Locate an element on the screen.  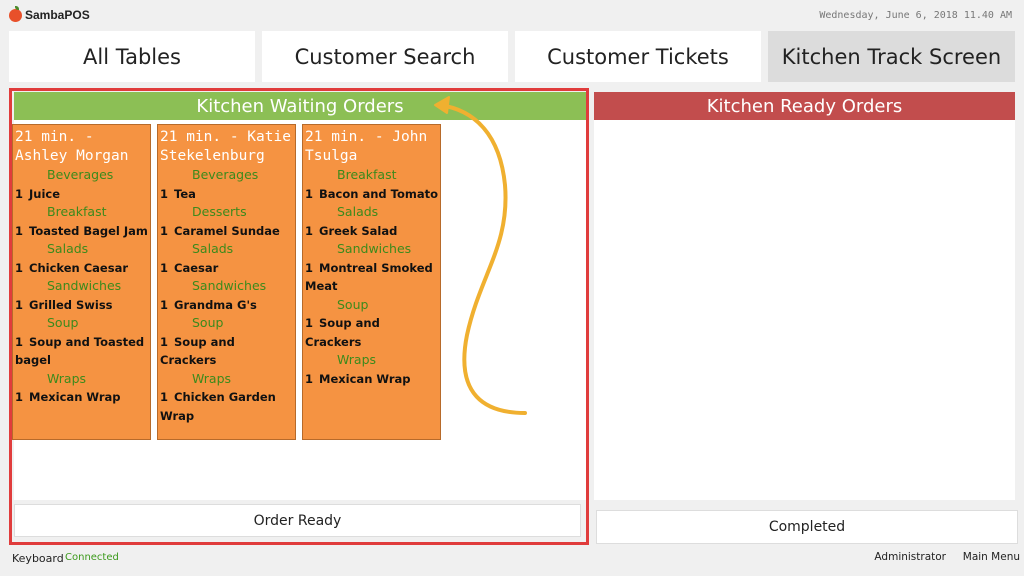
order-card-title: 21 min. - Ashley Morgan is located at coordinates (72, 146).